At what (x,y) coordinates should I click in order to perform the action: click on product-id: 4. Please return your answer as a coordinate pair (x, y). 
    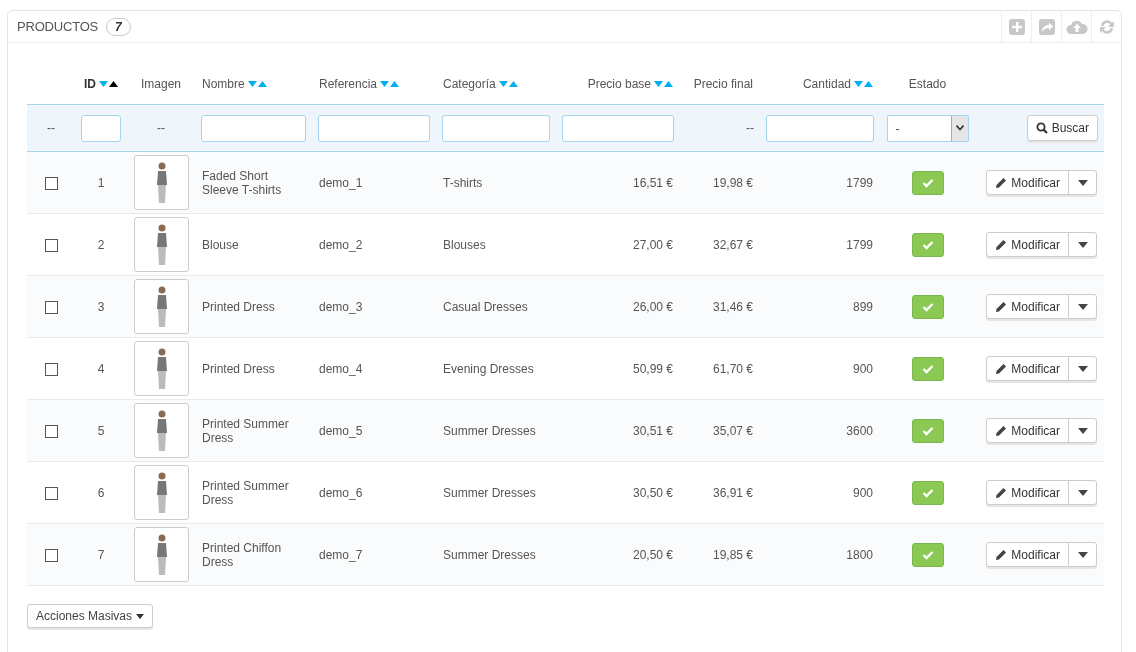
    Looking at the image, I should click on (101, 368).